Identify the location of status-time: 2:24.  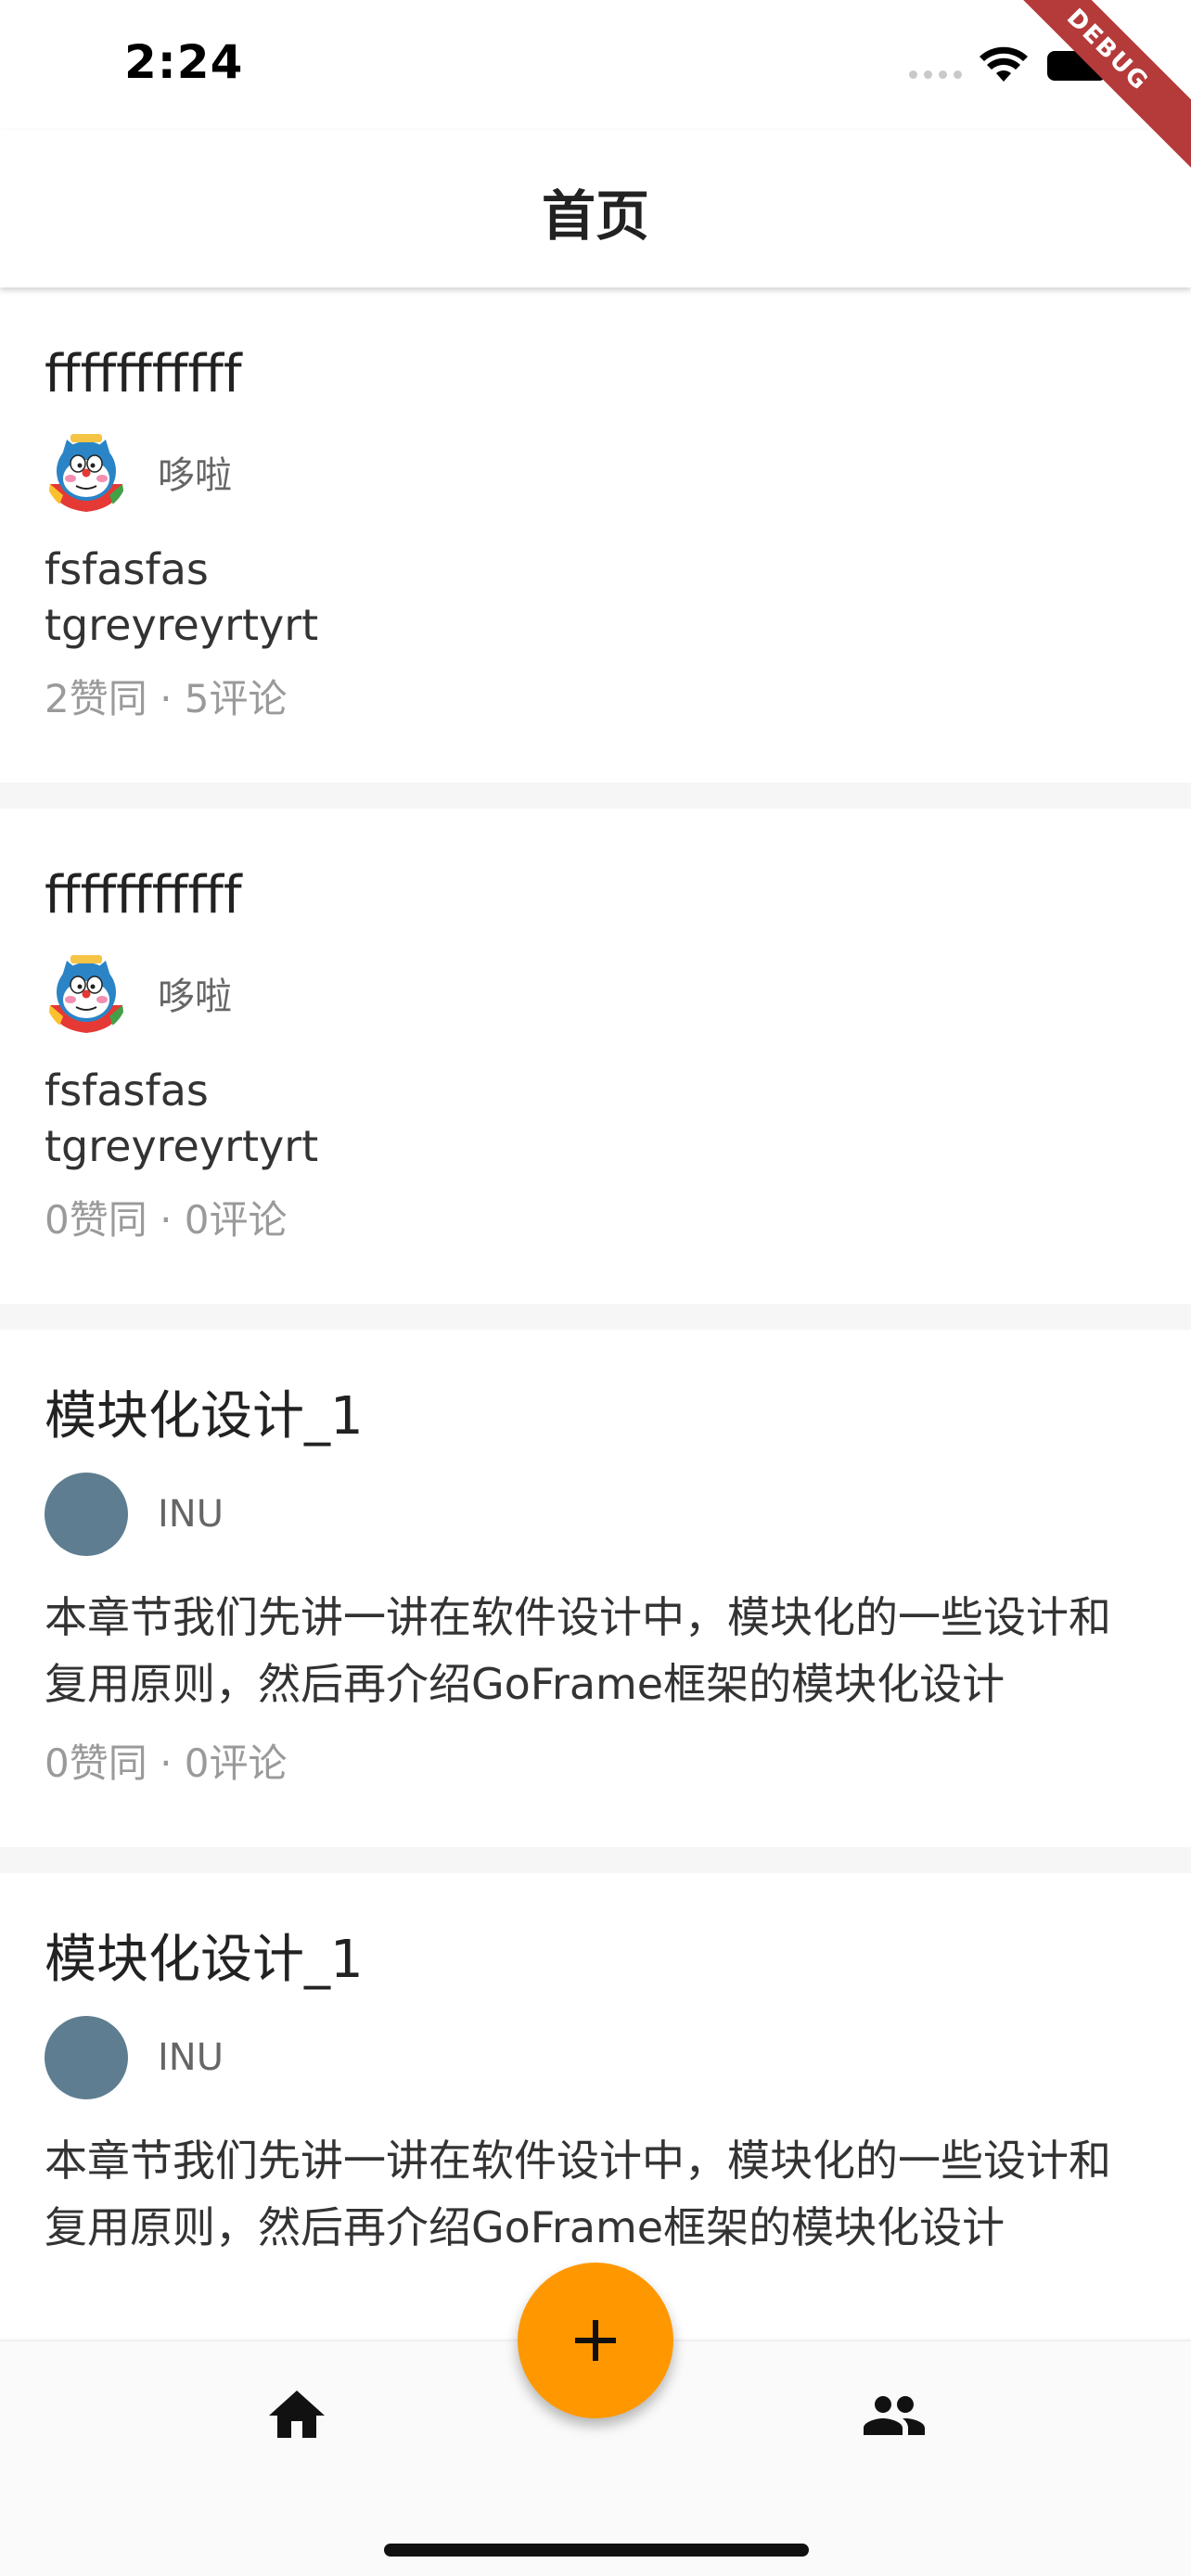
(184, 62).